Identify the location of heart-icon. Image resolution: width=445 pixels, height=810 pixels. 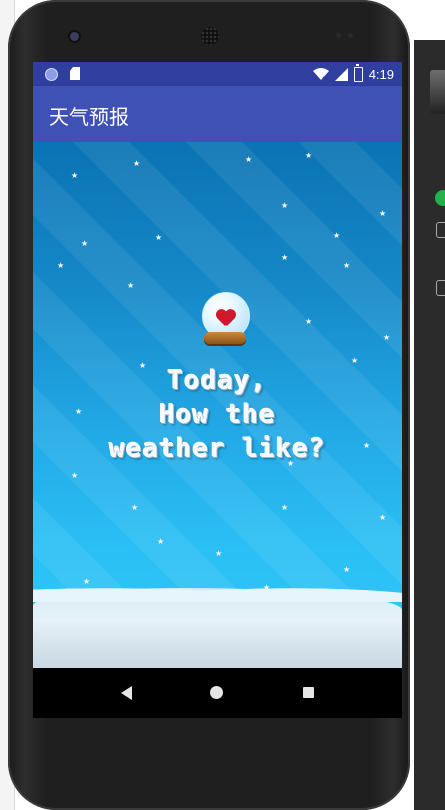
(225, 318).